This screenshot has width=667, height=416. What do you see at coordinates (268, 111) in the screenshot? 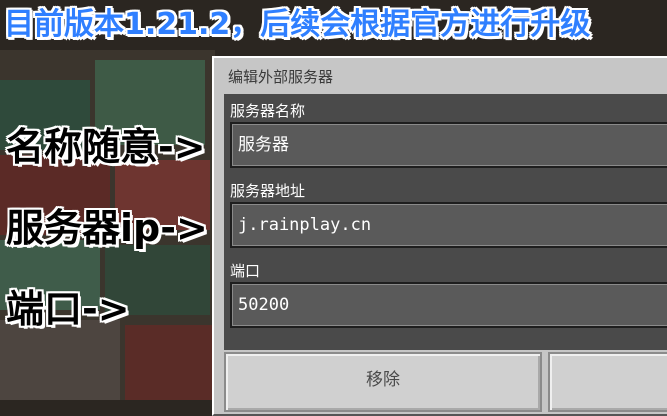
I see `server-name-label: 服务器名称` at bounding box center [268, 111].